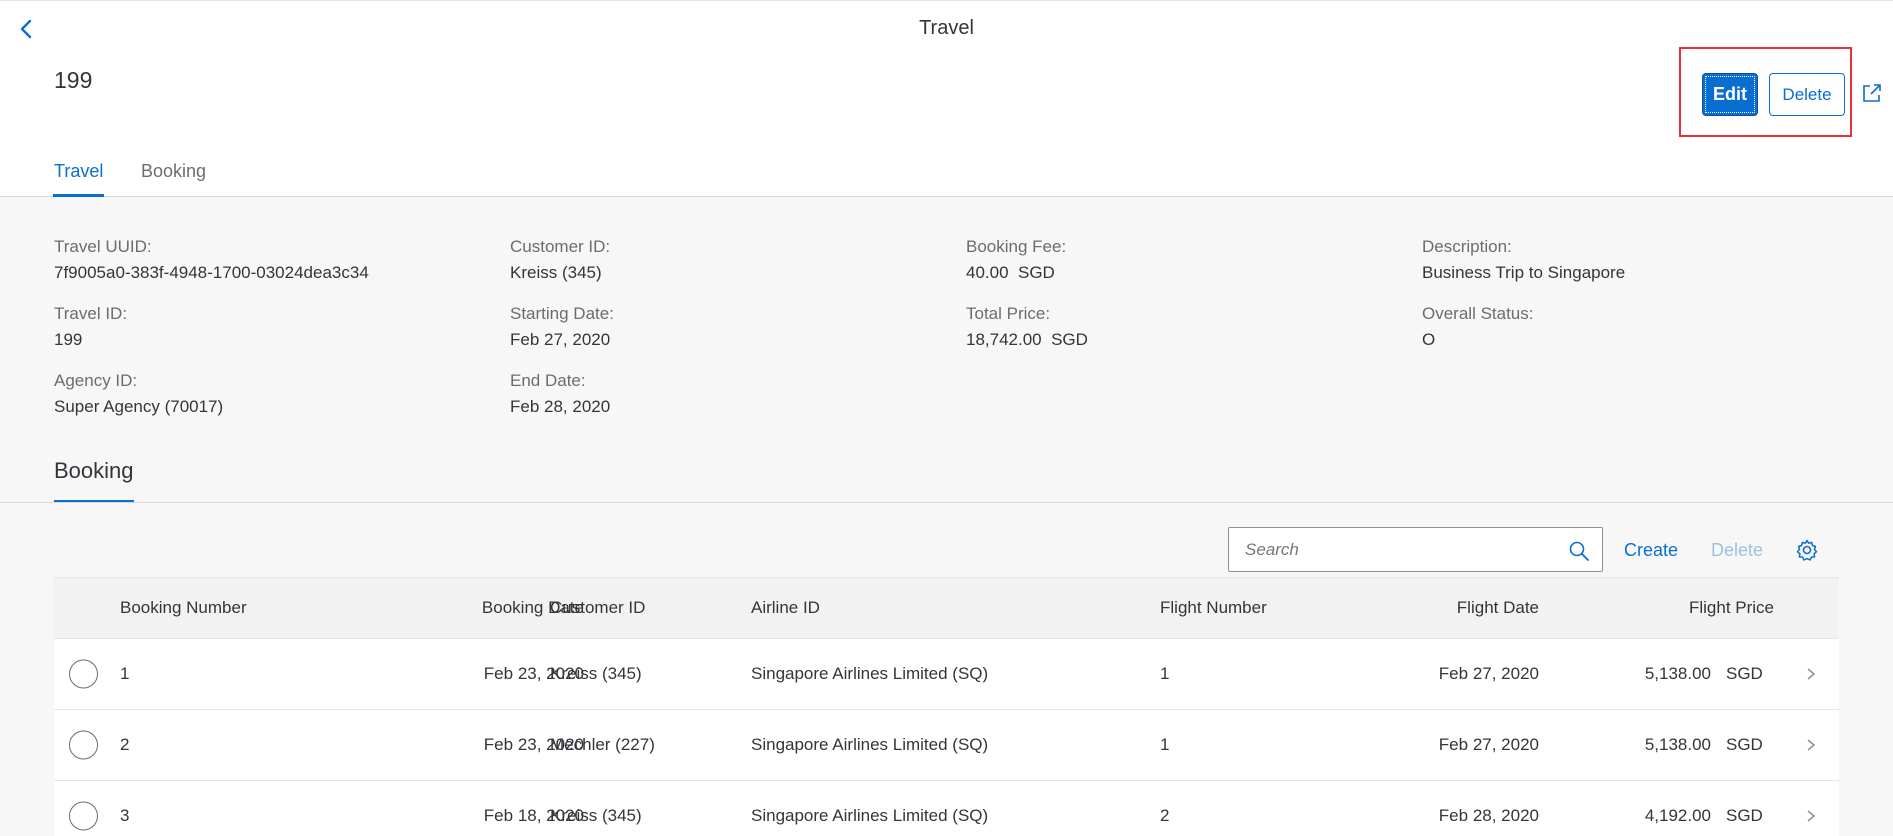  What do you see at coordinates (125, 673) in the screenshot?
I see `booking-number-cell: 1` at bounding box center [125, 673].